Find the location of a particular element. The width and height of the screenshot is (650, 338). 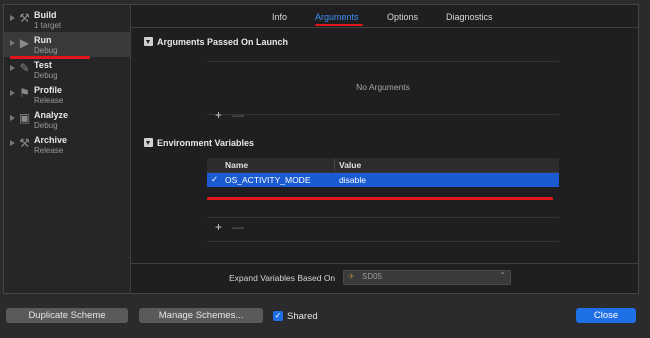

table-header: Name Value is located at coordinates (383, 165).